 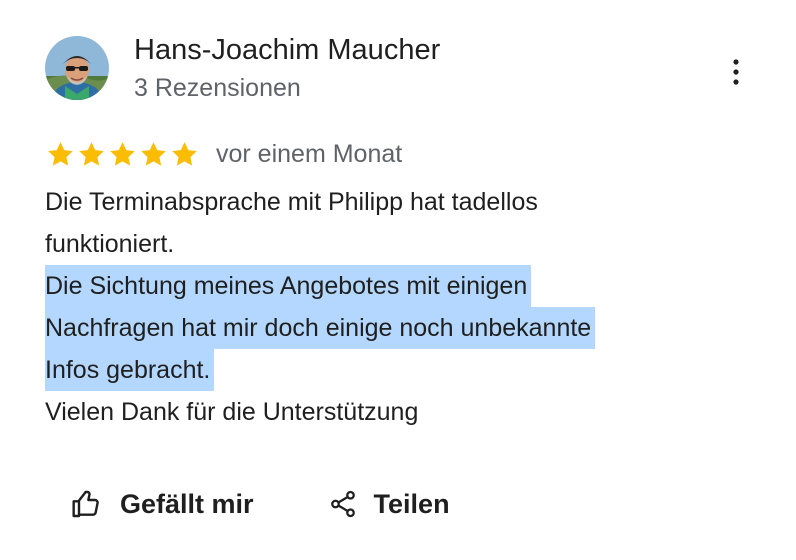 I want to click on star-rating, so click(x=122, y=154).